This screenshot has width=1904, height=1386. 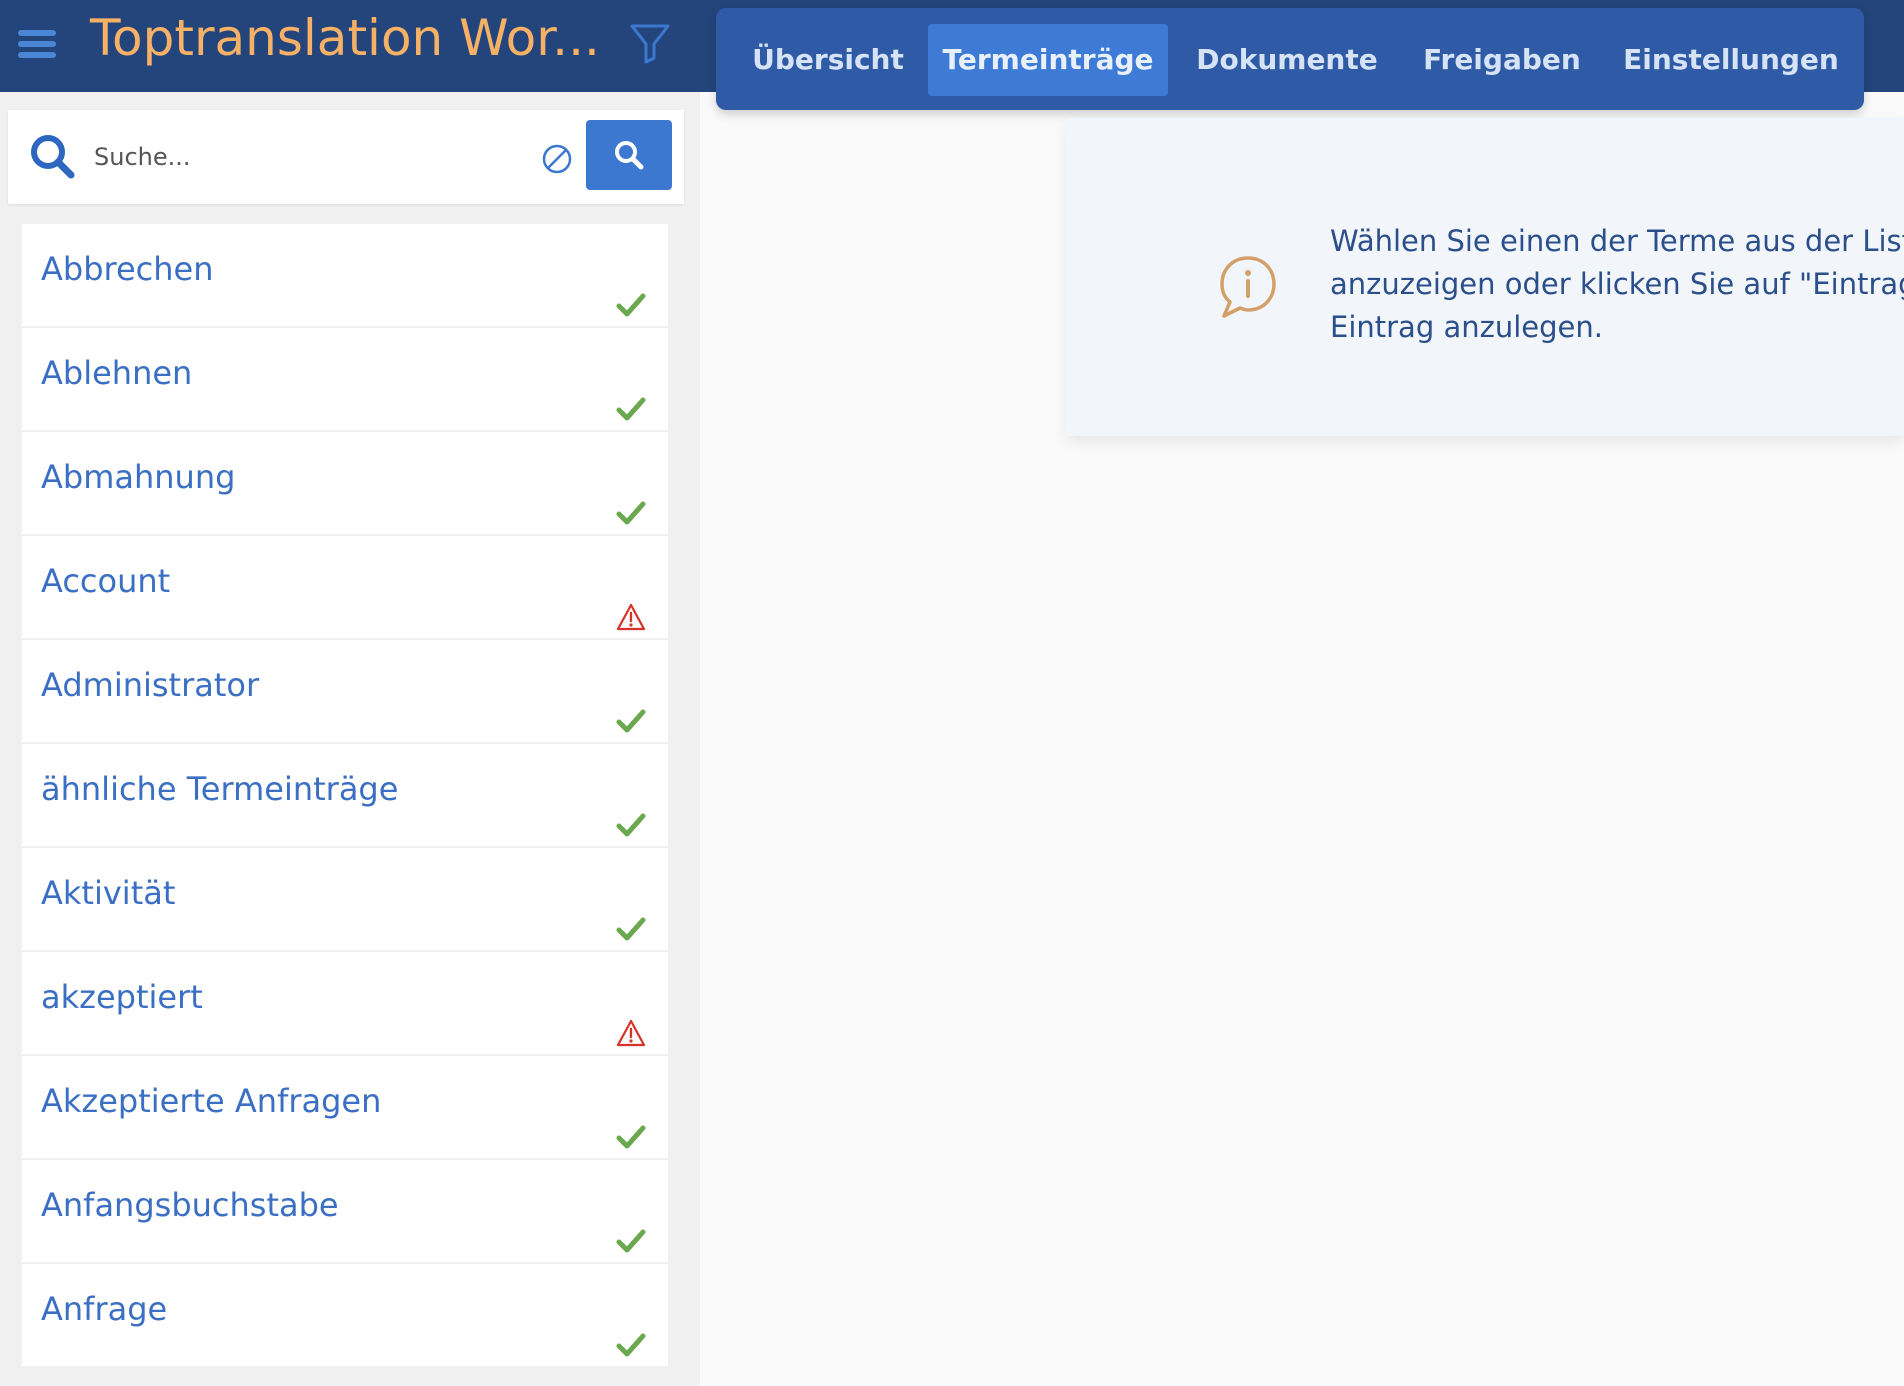 I want to click on tab-freigaben: Freigaben, so click(x=1502, y=60).